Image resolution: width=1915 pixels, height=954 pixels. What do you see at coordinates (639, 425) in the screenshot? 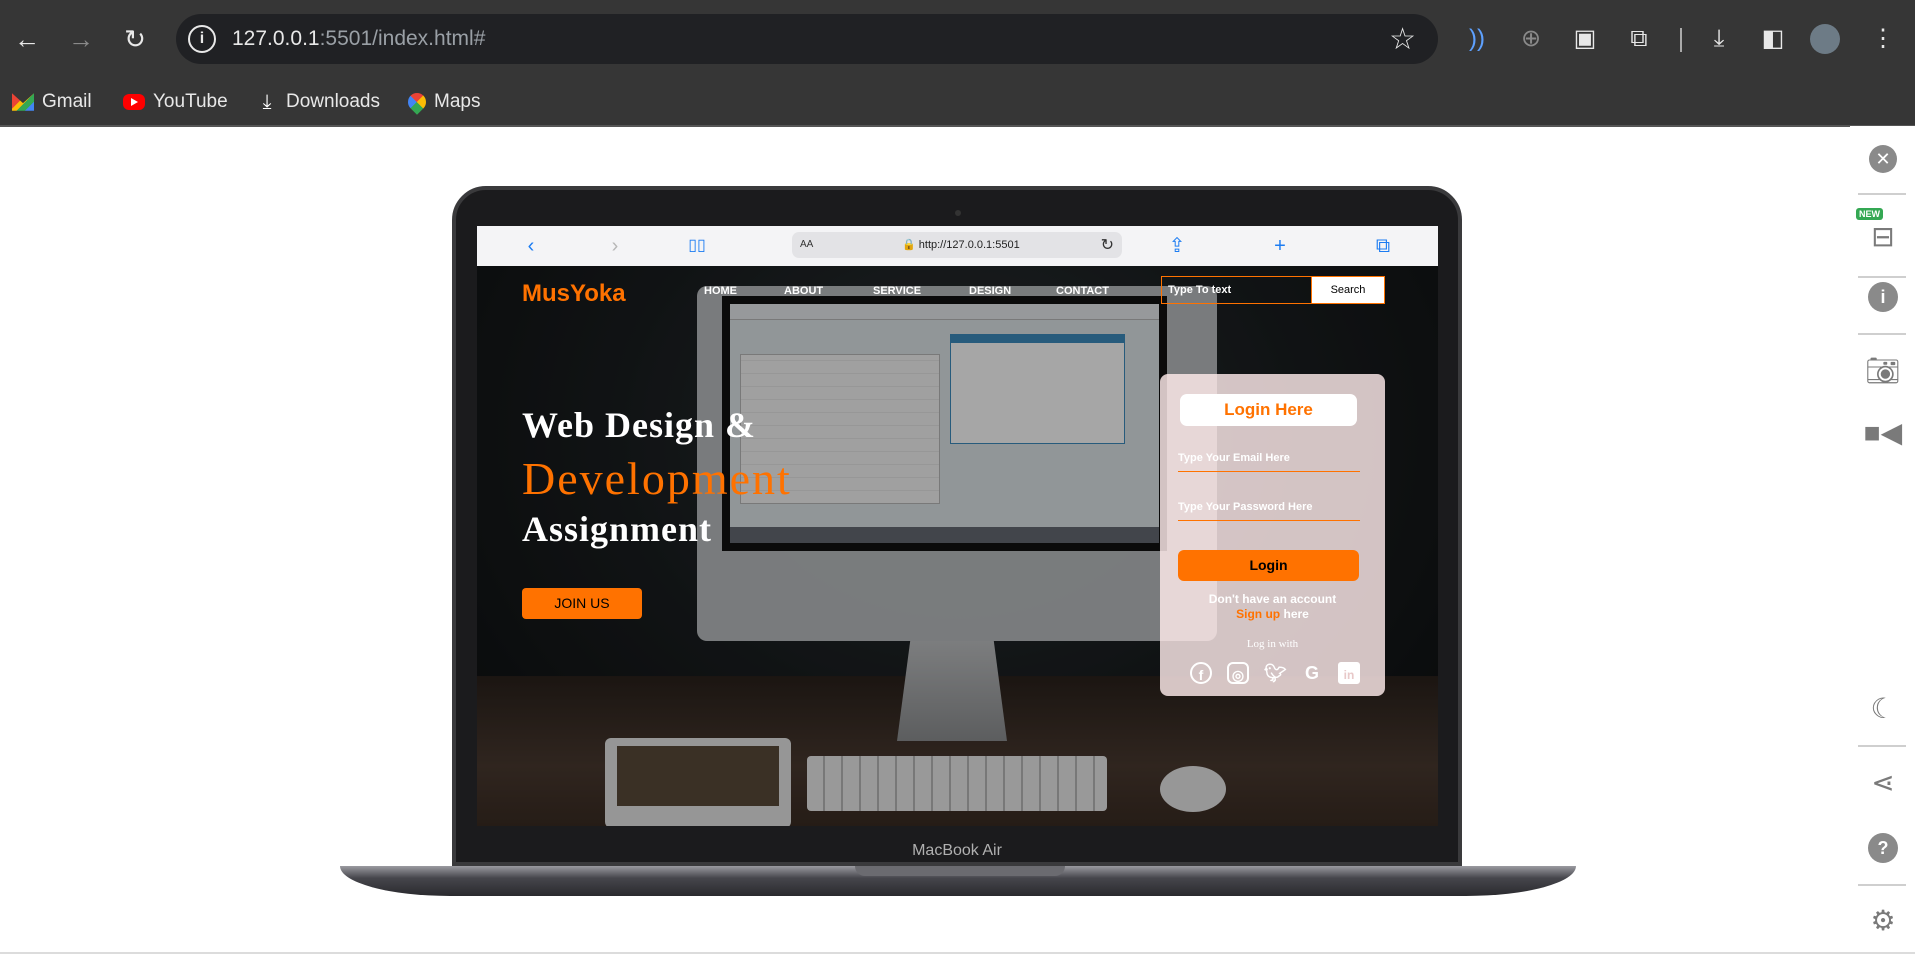
I see `hero-line-1: Web Design &` at bounding box center [639, 425].